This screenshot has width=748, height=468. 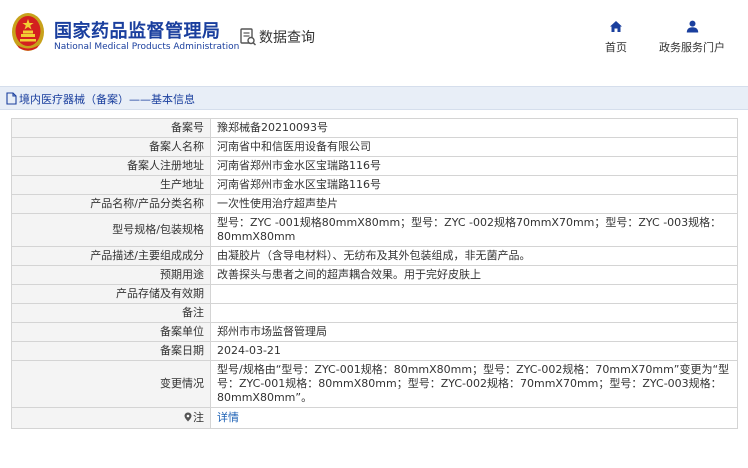 I want to click on field-label: 备案单位, so click(x=111, y=332).